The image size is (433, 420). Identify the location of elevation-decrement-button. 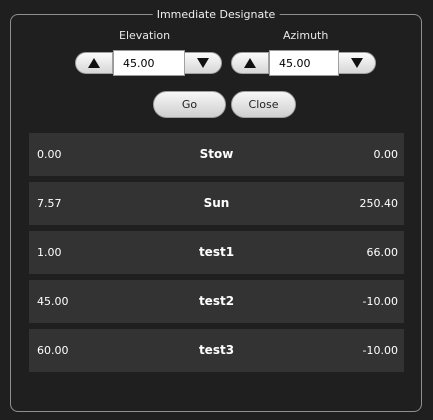
(203, 63).